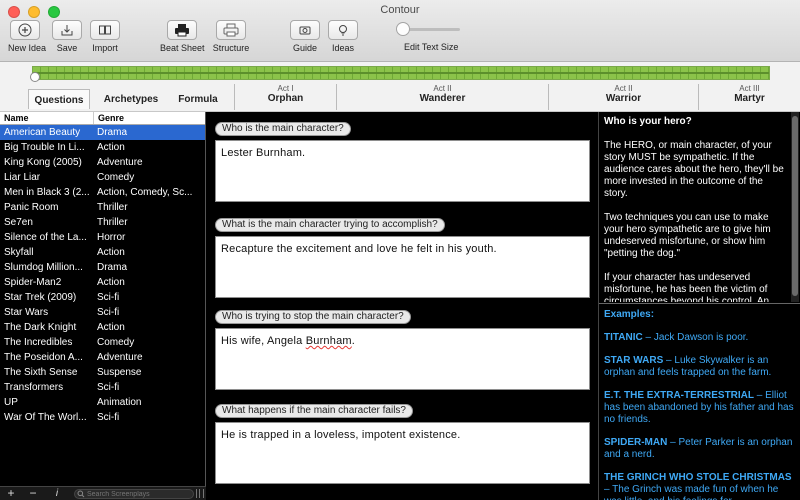 This screenshot has width=800, height=500. Describe the element at coordinates (31, 207) in the screenshot. I see `screenplay-name: Panic Room` at that location.